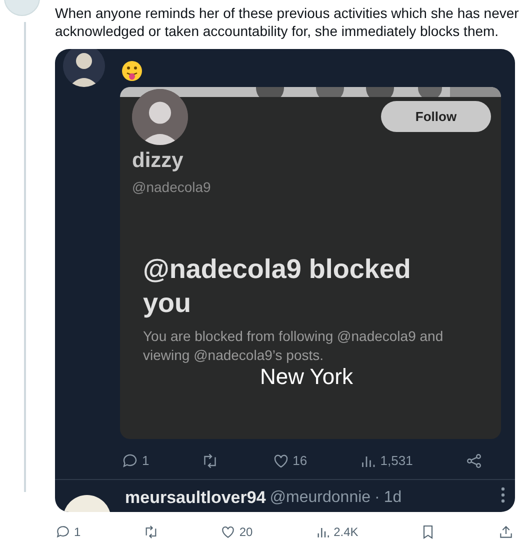  Describe the element at coordinates (287, 22) in the screenshot. I see `tweet-text: When anyone reminds her of these previous activities which she has never acknowledged or taken accountability for, she immediately blocks them.` at that location.